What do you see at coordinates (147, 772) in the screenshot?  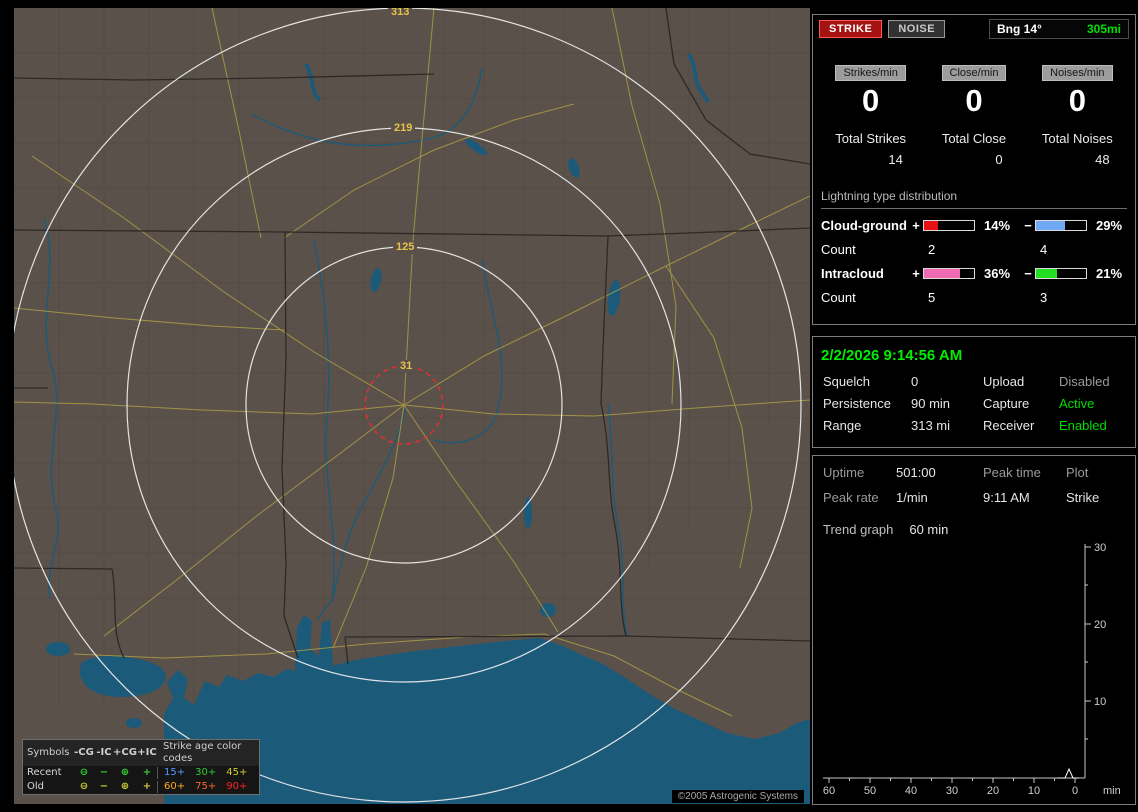 I see `pos-ic-recent-icon: +` at bounding box center [147, 772].